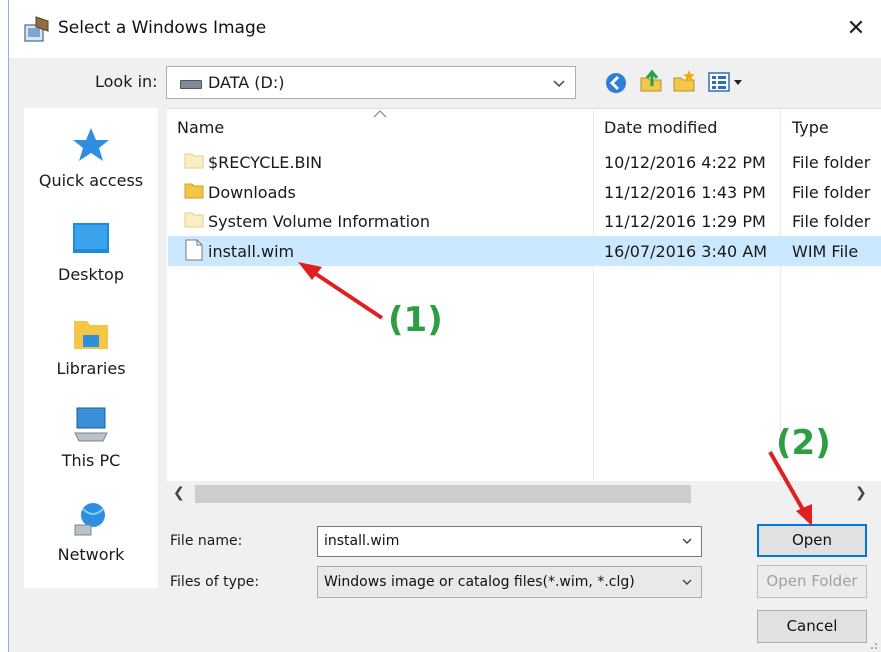  Describe the element at coordinates (265, 162) in the screenshot. I see `file-name: $RECYCLE.BIN` at that location.